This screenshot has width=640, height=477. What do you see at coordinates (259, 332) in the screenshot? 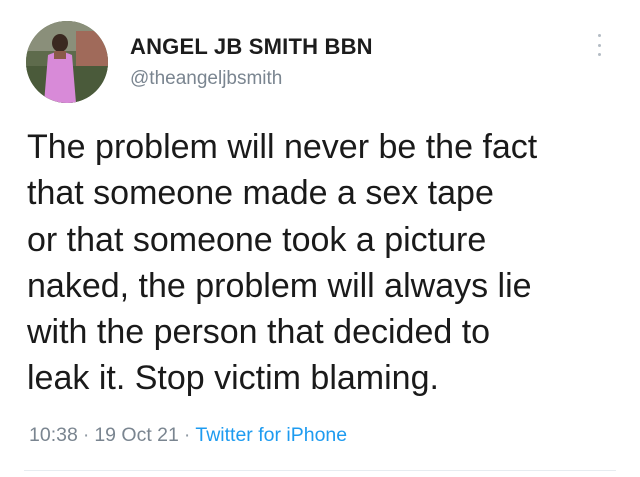
I see `tweet-text-line: with the person that decided to` at bounding box center [259, 332].